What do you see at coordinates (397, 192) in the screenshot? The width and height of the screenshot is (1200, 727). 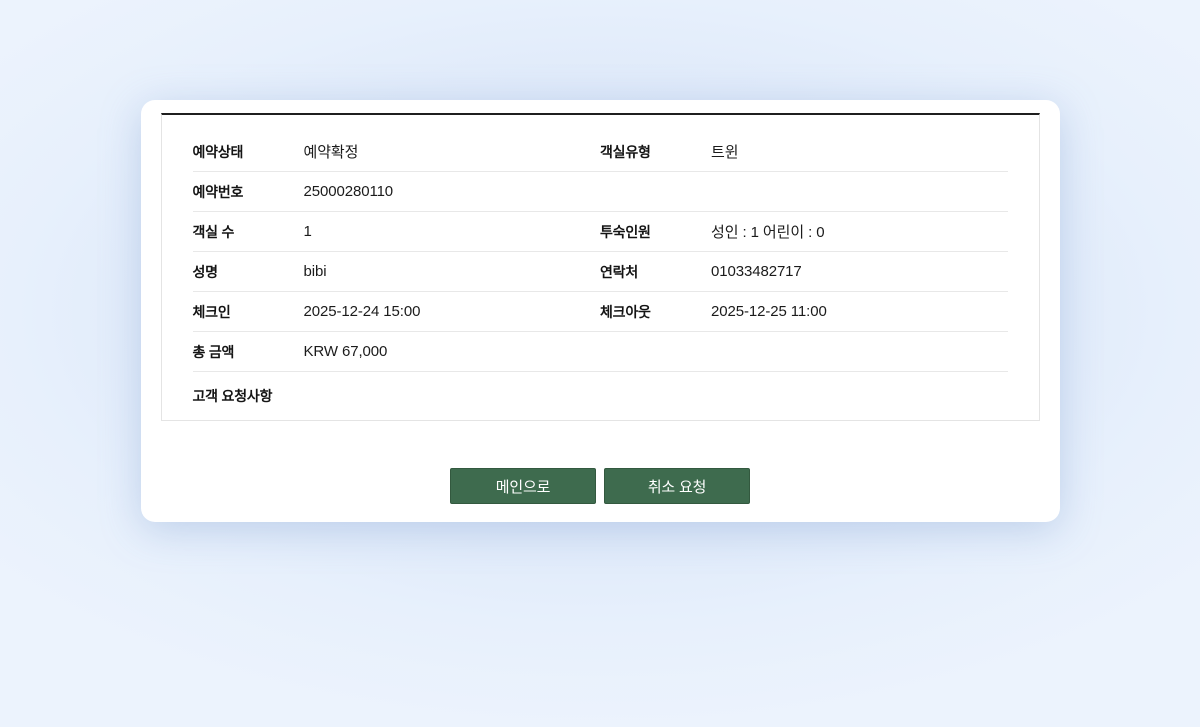 I see `field-reservation-number: 예약번호 25000280110` at bounding box center [397, 192].